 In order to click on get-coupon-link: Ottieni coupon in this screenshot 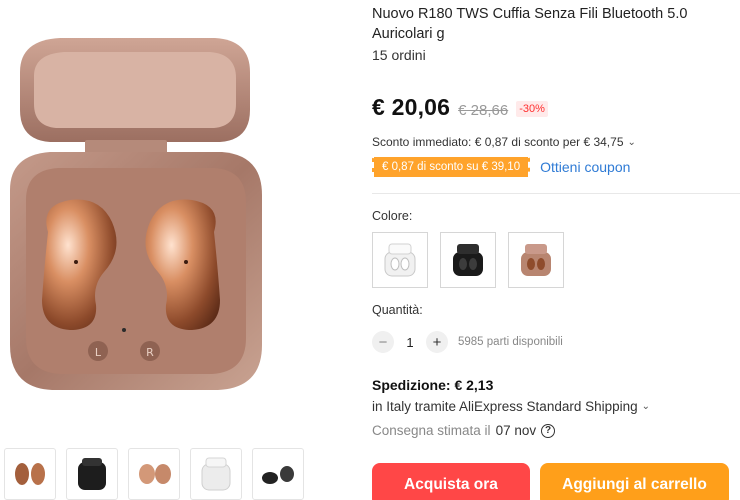, I will do `click(585, 167)`.